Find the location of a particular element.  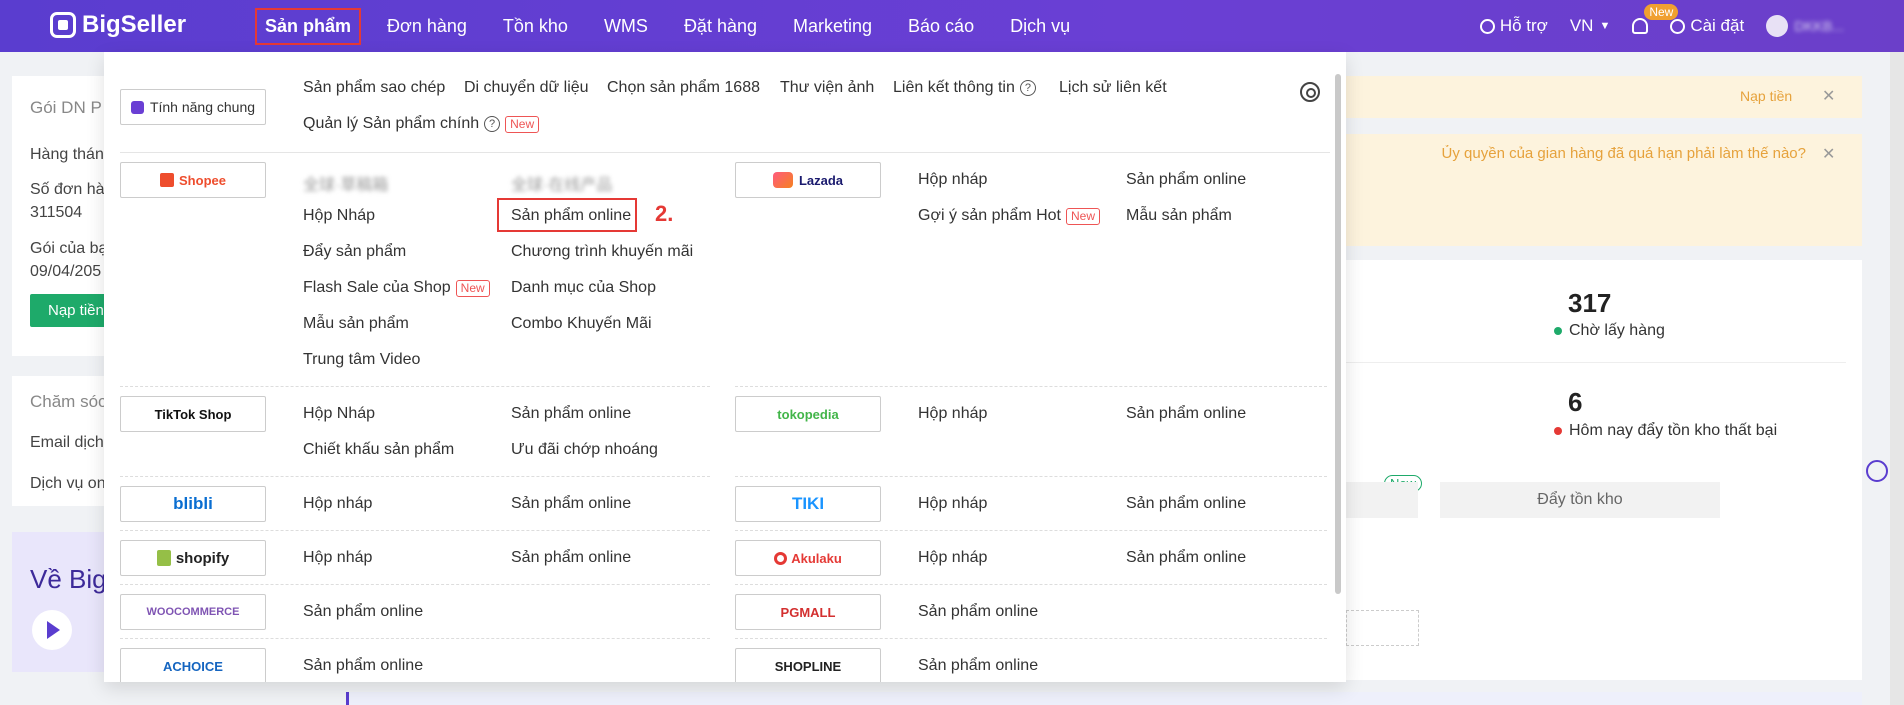

nav-services: Dịch vụ is located at coordinates (1040, 26).